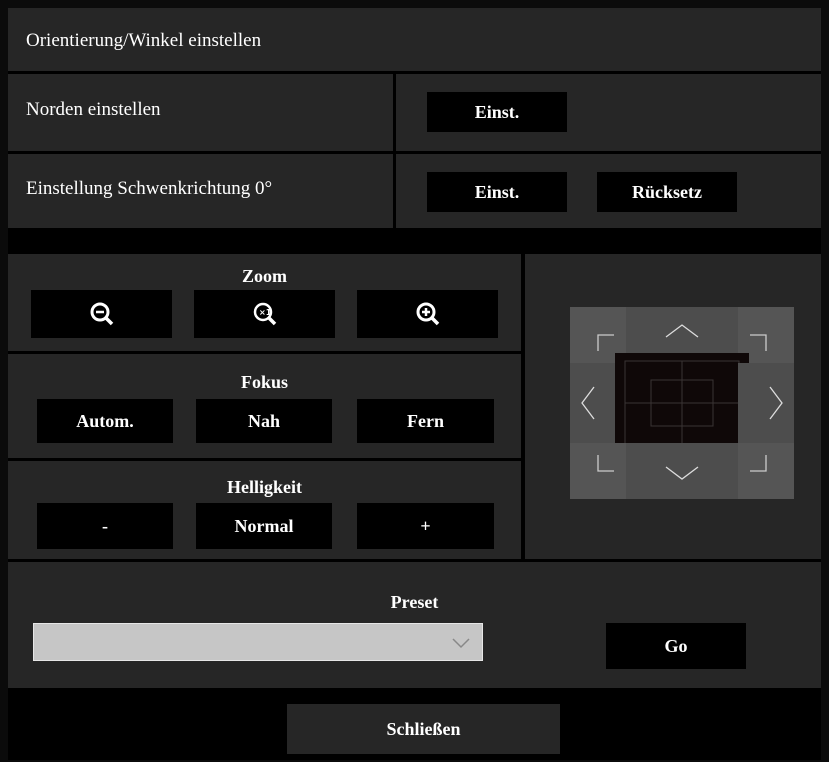  What do you see at coordinates (105, 421) in the screenshot?
I see `focus-auto-button: Autom.` at bounding box center [105, 421].